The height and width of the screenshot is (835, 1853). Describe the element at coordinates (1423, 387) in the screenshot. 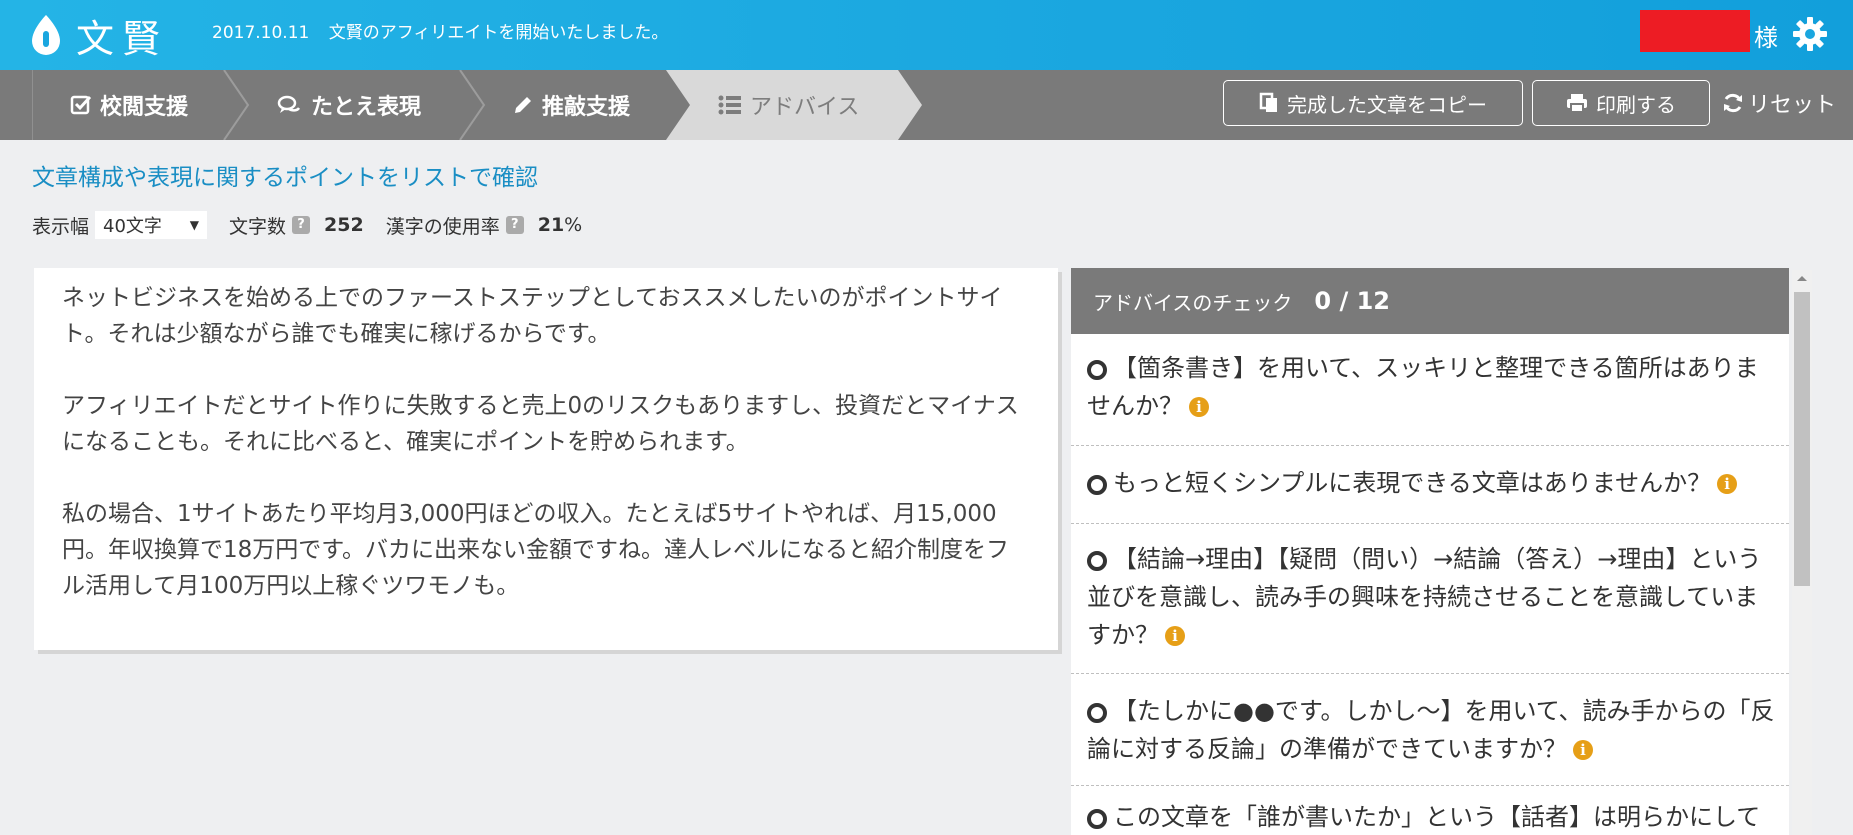

I see `advice-item-label: 【箇条書き】を用いて、スッキリと整理できる箇所はありませんか？` at that location.